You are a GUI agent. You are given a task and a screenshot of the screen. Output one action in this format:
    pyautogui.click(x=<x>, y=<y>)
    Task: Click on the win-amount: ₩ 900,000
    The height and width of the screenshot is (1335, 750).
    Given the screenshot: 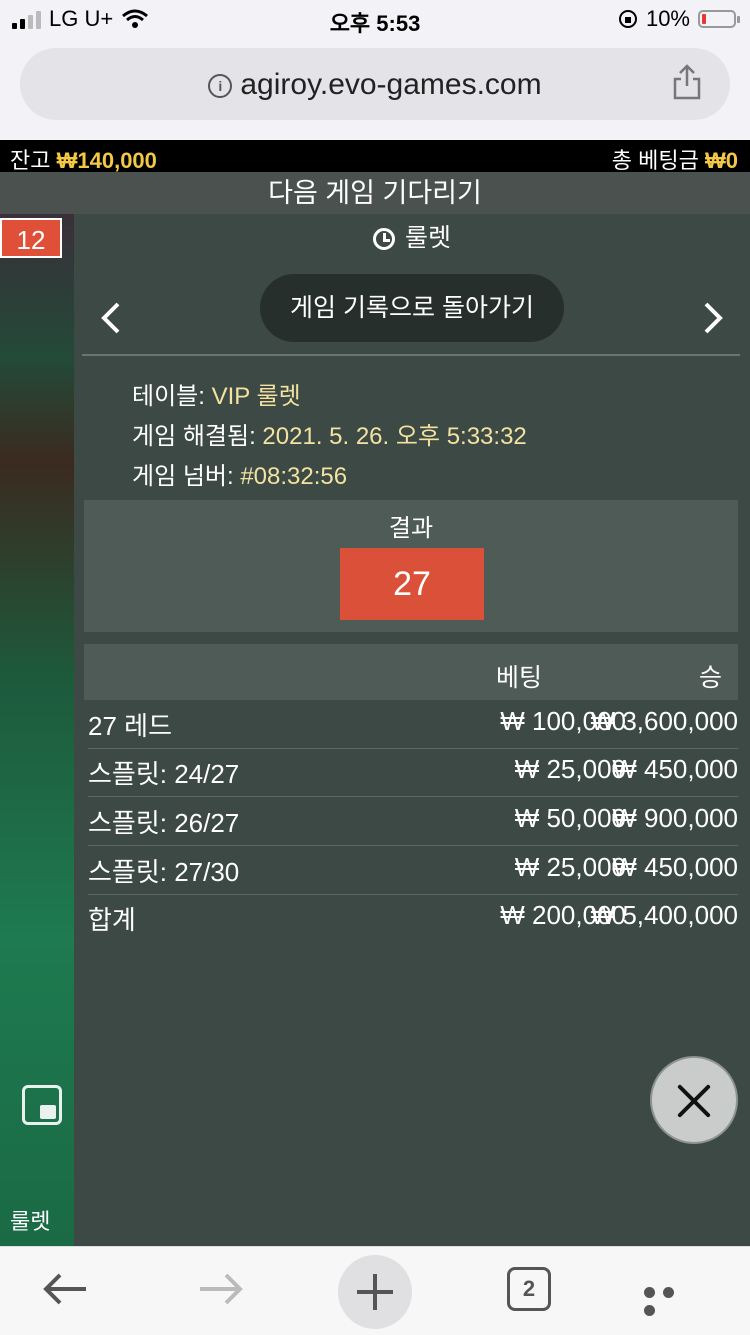 What is the action you would take?
    pyautogui.click(x=675, y=818)
    